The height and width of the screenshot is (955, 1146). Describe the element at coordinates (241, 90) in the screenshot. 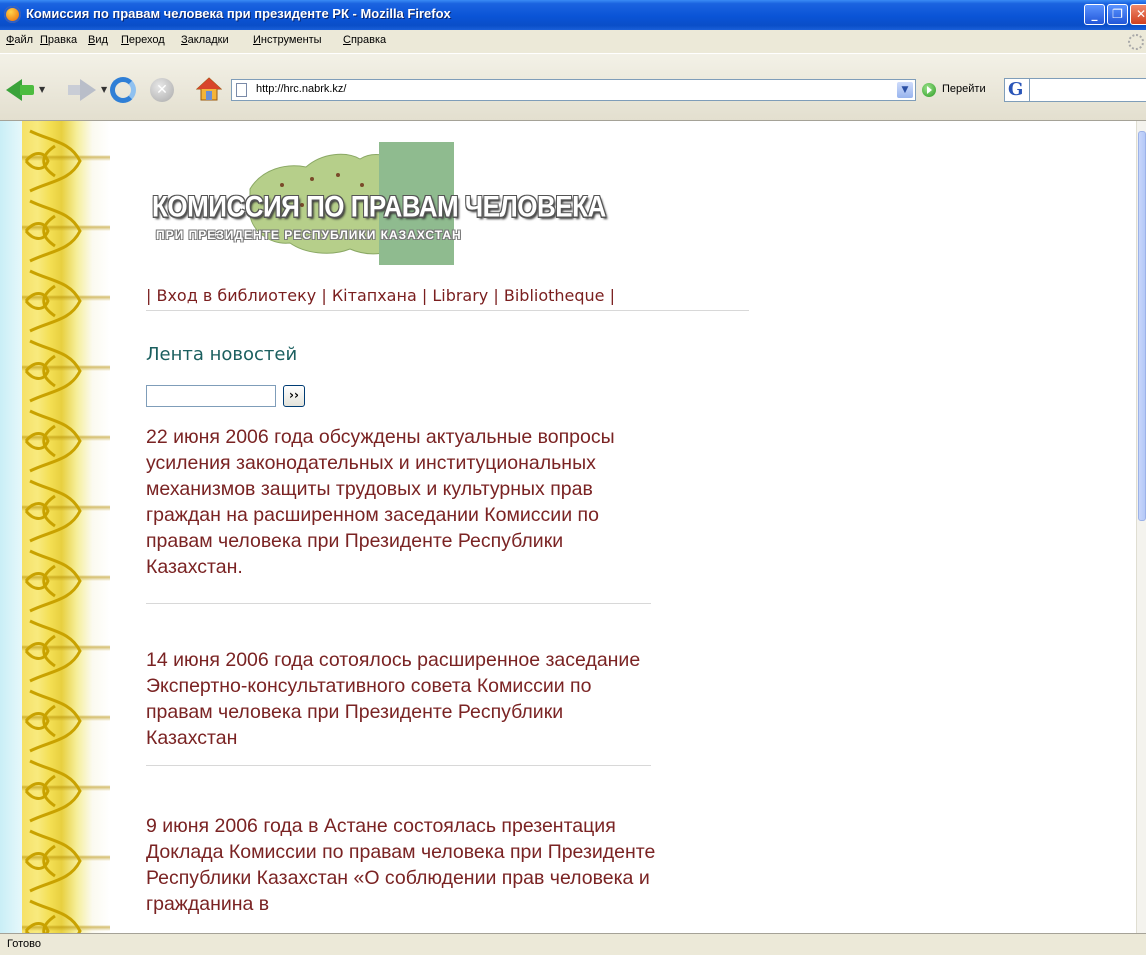

I see `page-icon` at that location.